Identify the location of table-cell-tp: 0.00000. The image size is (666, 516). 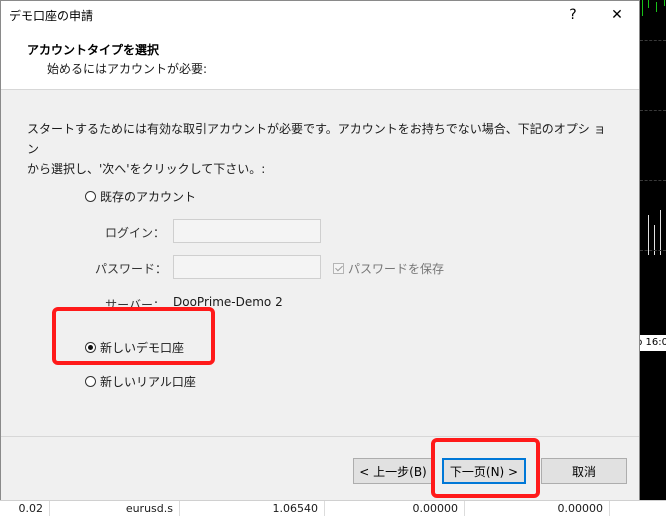
(537, 508).